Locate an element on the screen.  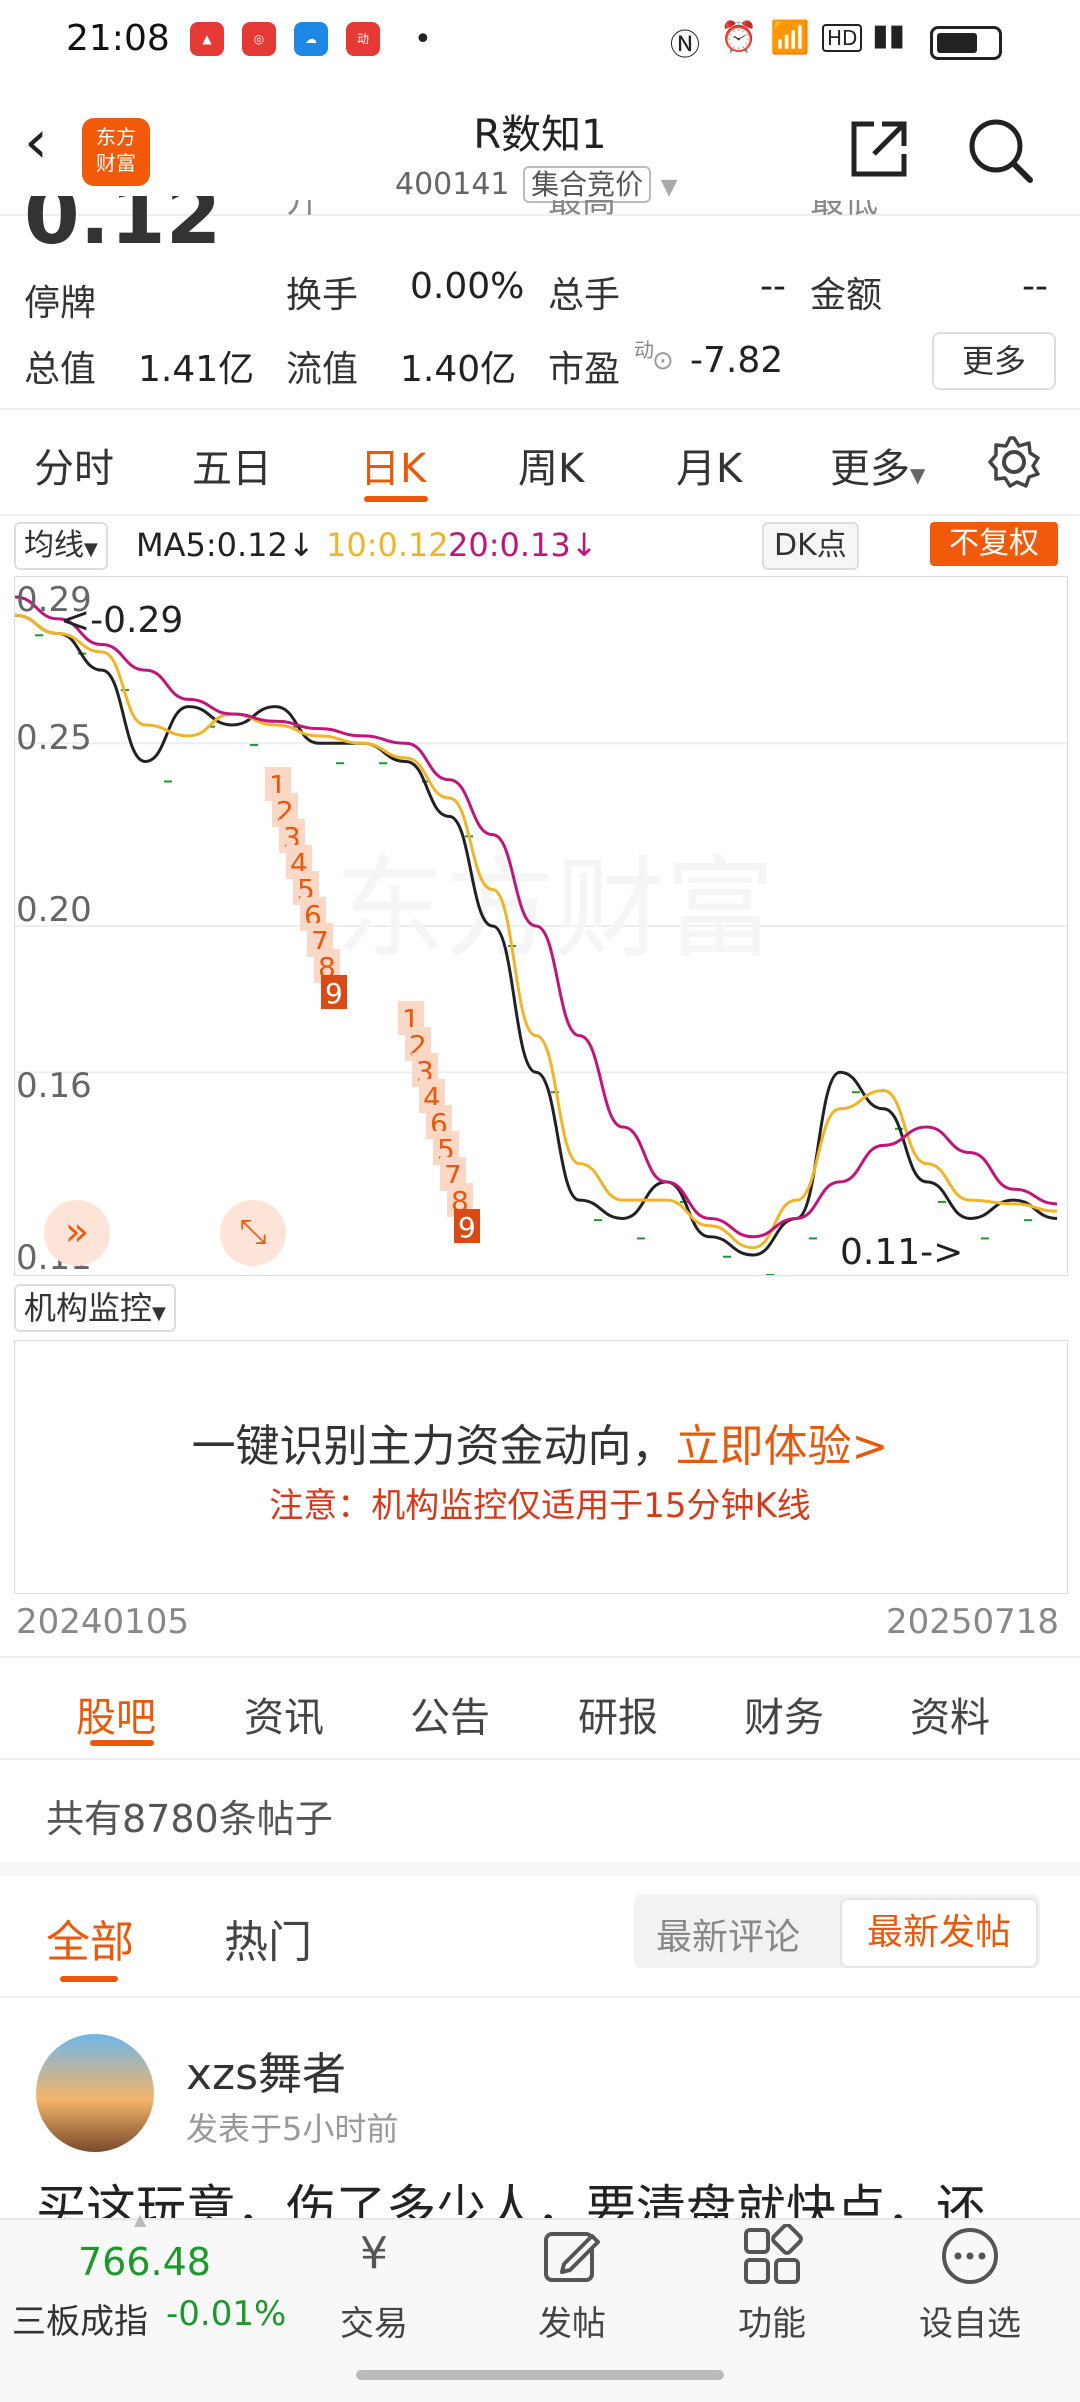
avatar is located at coordinates (95, 2093).